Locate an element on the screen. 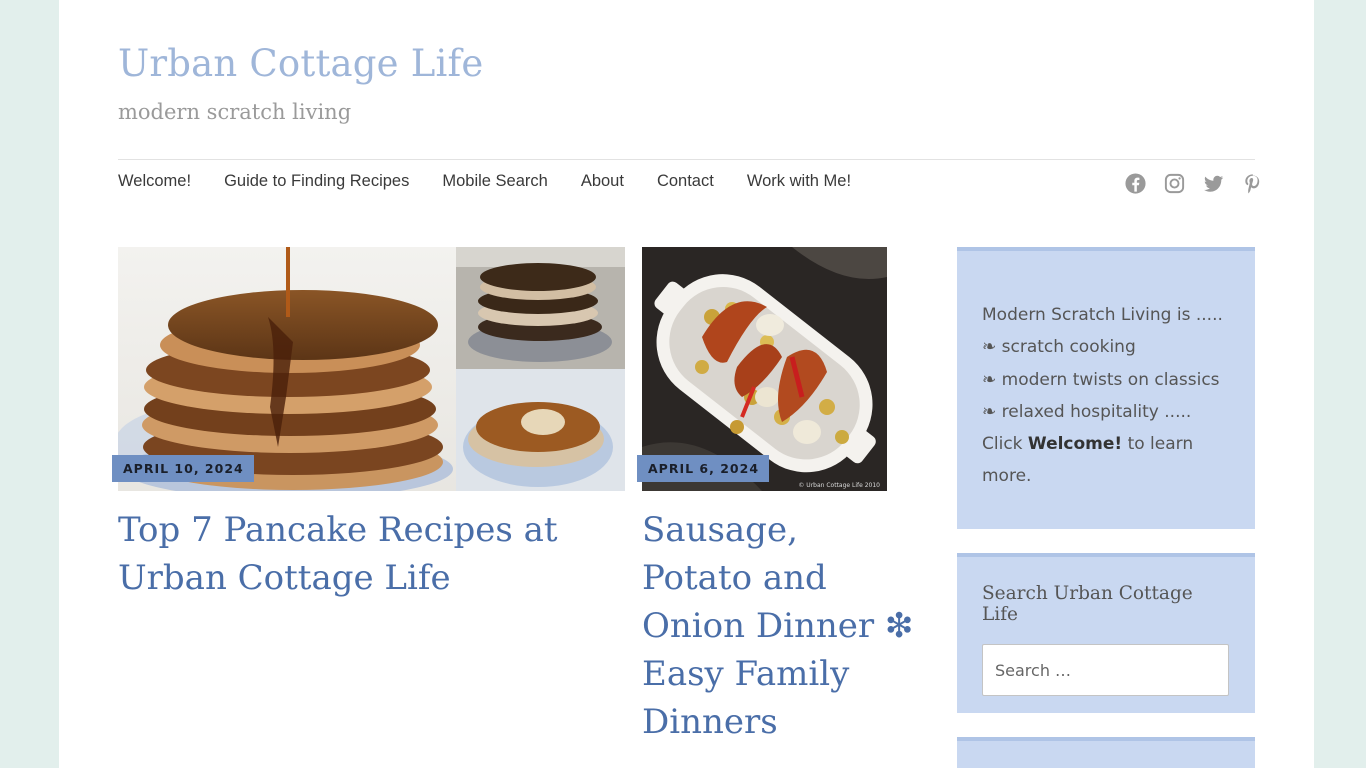 Image resolution: width=1366 pixels, height=768 pixels. about-item-text: scratch cooking is located at coordinates (1068, 347).